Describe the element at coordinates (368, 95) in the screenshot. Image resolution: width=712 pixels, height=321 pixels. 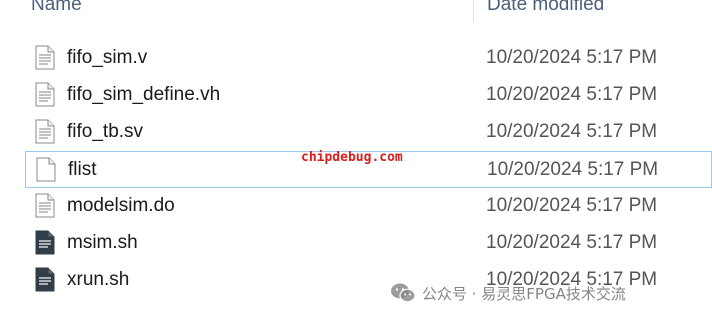
I see `file-row: fifo_sim_define.vh 10/20/2024 5:17 PM` at that location.